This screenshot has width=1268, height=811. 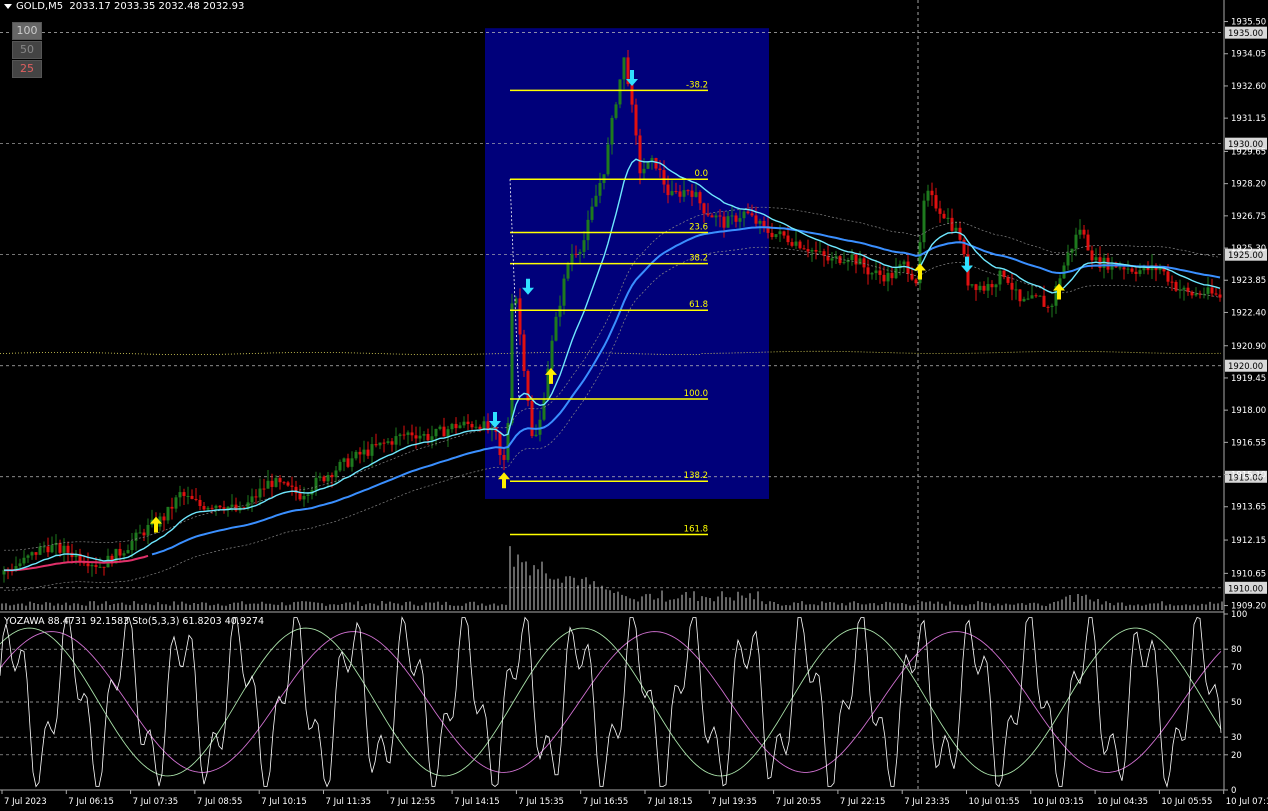 What do you see at coordinates (1239, 615) in the screenshot?
I see `indicator-tick-label: 100` at bounding box center [1239, 615].